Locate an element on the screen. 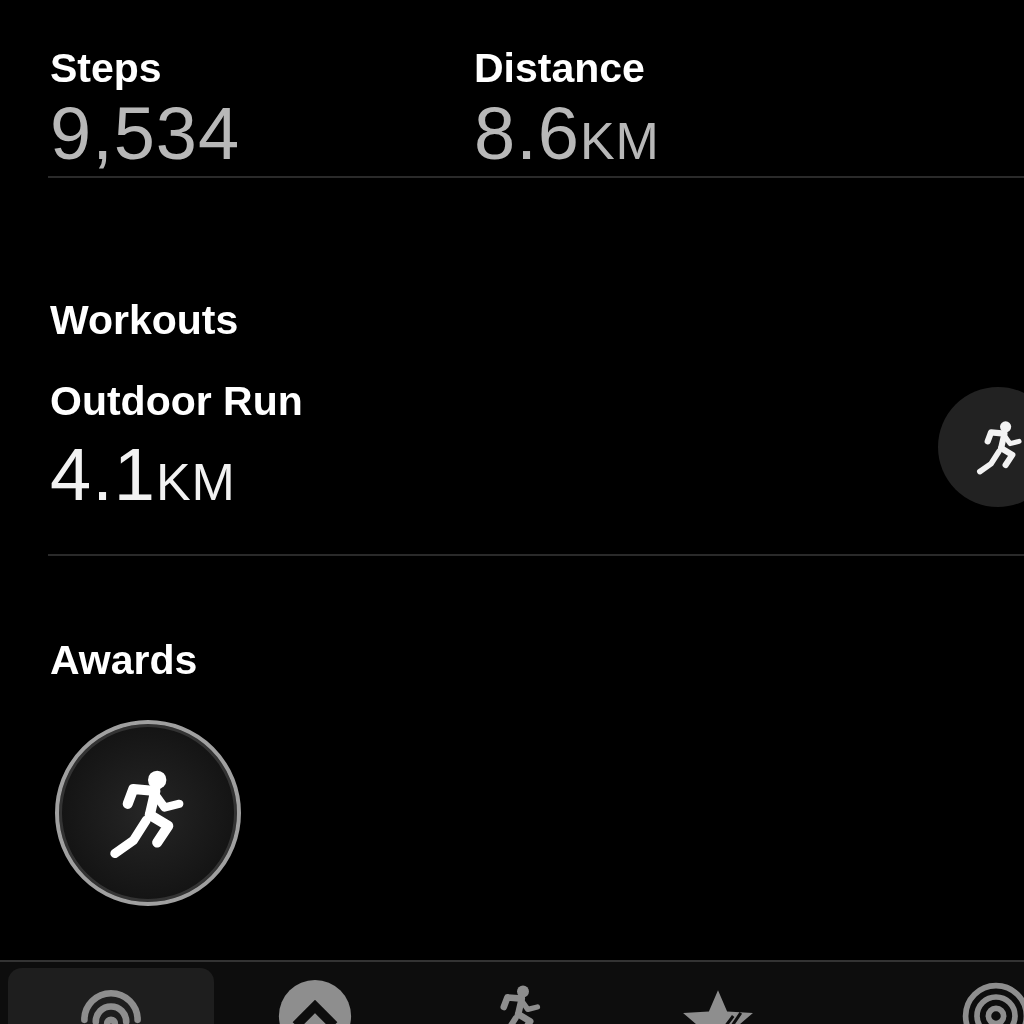  tab is located at coordinates (111, 996).